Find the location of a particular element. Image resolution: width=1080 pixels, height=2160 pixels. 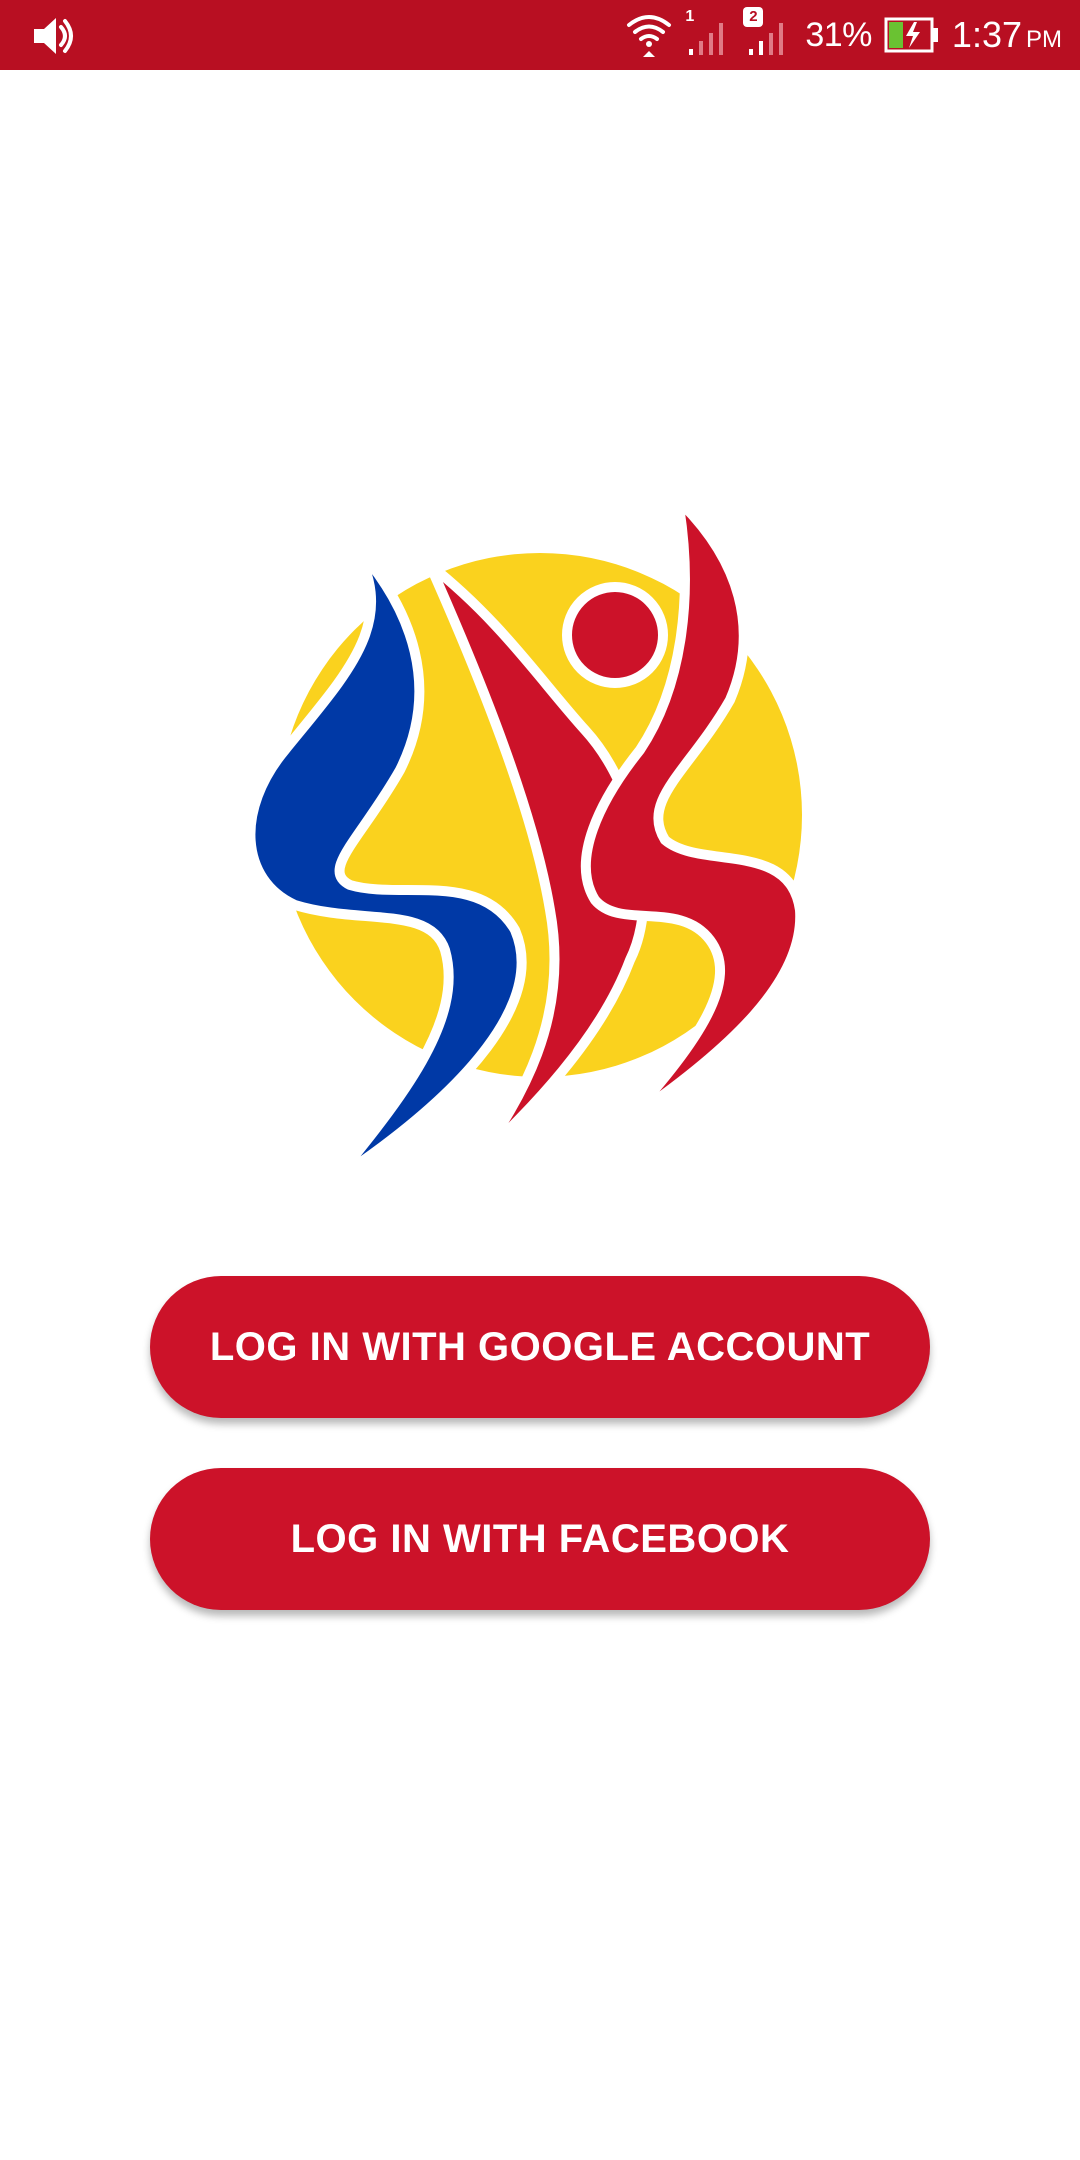

sim2-label: 2 is located at coordinates (753, 17).